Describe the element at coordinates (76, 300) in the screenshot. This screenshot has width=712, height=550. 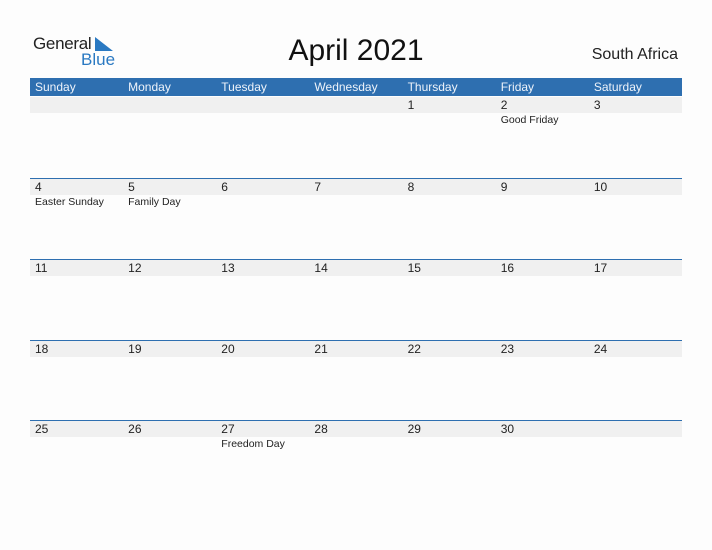
I see `day-cell: 11` at that location.